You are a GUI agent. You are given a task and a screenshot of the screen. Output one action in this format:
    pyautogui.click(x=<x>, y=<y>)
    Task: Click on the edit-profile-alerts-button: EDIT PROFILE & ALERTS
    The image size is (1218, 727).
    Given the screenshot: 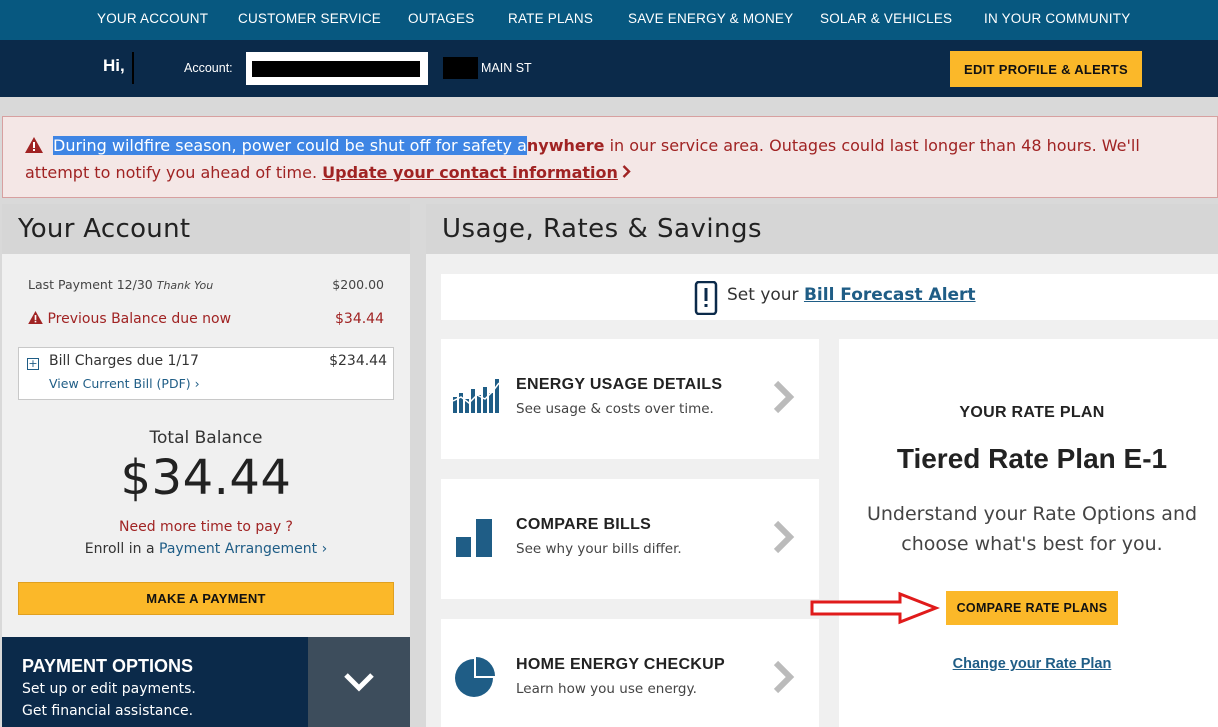 What is the action you would take?
    pyautogui.click(x=1046, y=69)
    